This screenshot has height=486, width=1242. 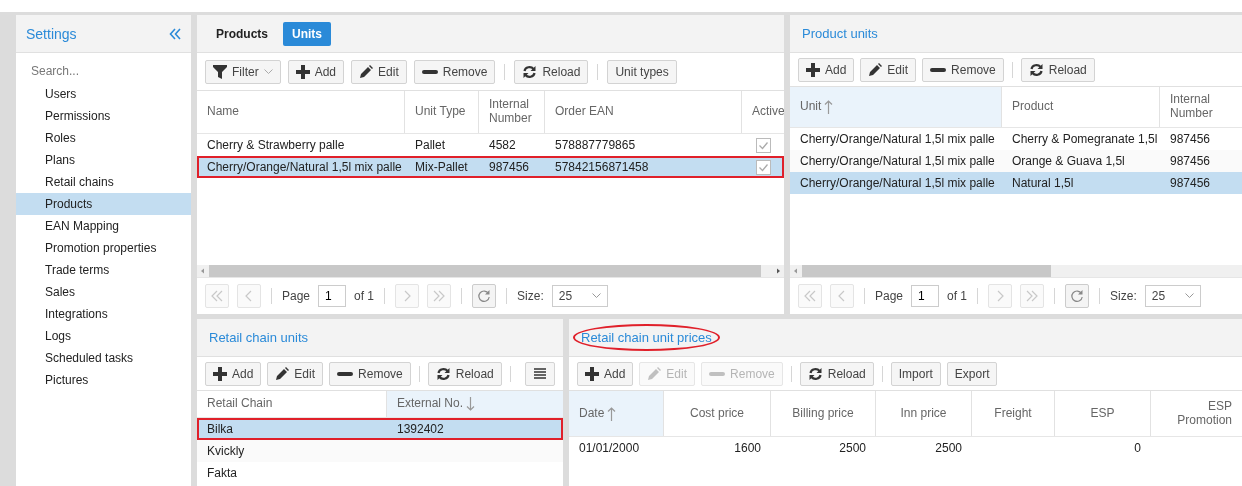 What do you see at coordinates (220, 71) in the screenshot?
I see `filter-icon` at bounding box center [220, 71].